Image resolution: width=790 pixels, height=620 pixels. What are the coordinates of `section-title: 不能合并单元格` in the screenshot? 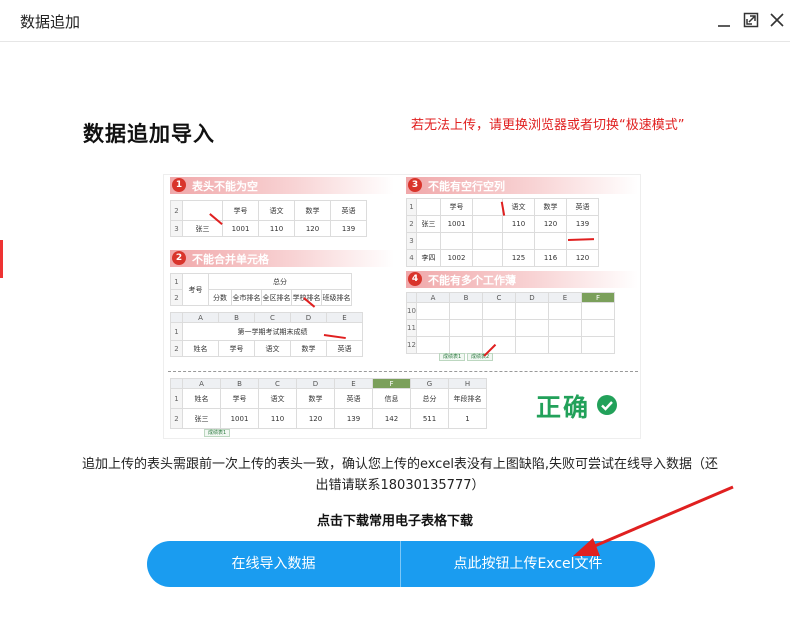 It's located at (230, 259).